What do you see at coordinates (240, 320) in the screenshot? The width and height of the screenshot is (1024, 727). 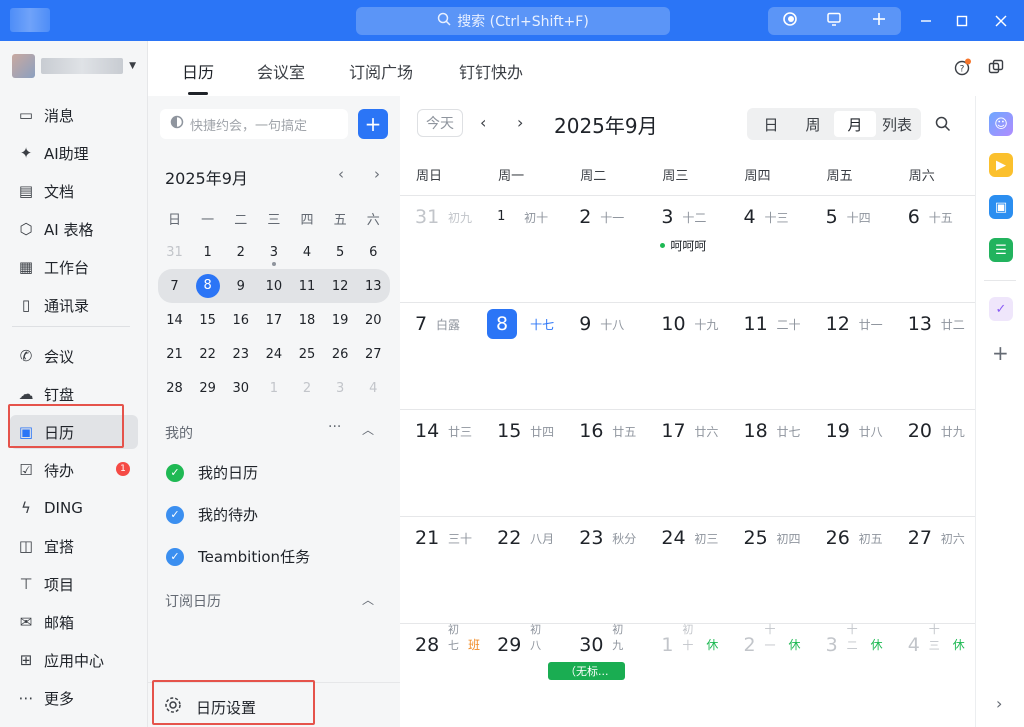 I see `mini-day-cell: 16` at bounding box center [240, 320].